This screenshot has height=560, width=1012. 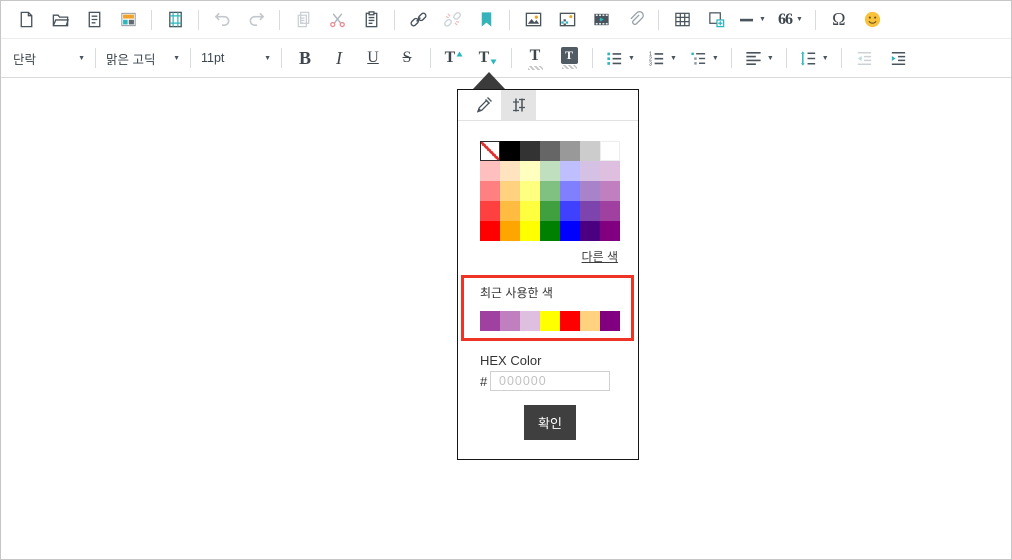 What do you see at coordinates (60, 20) in the screenshot?
I see `open-file-button` at bounding box center [60, 20].